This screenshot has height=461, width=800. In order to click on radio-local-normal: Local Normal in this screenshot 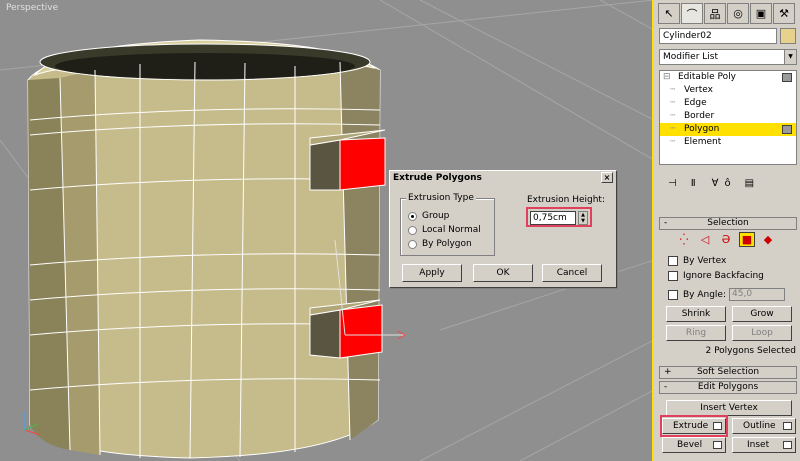, I will do `click(444, 230)`.